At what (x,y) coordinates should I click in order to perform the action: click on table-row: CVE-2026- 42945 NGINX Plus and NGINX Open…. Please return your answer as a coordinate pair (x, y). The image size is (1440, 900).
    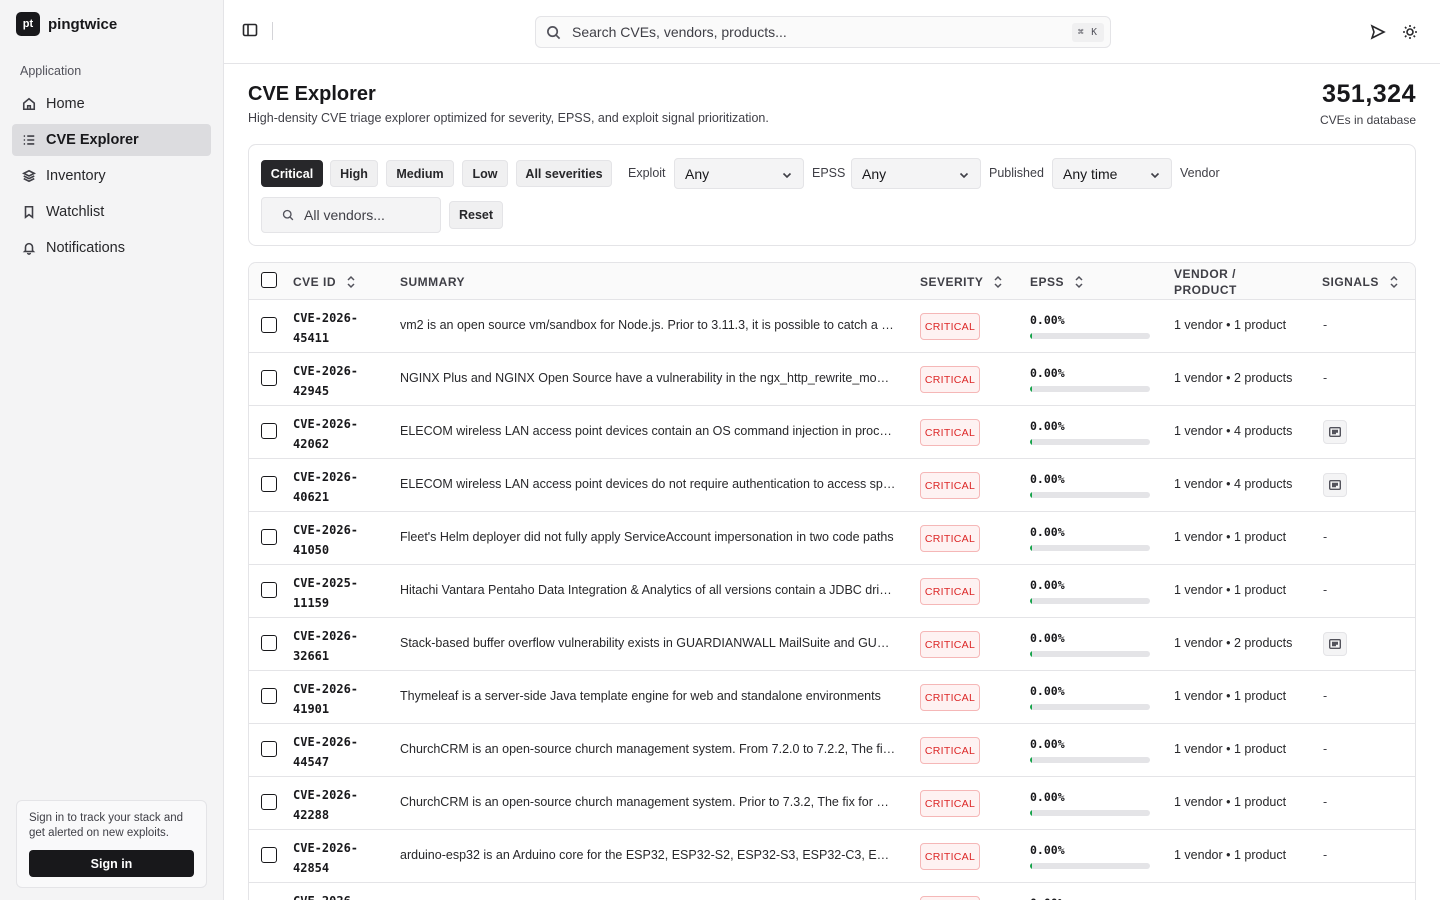
    Looking at the image, I should click on (832, 379).